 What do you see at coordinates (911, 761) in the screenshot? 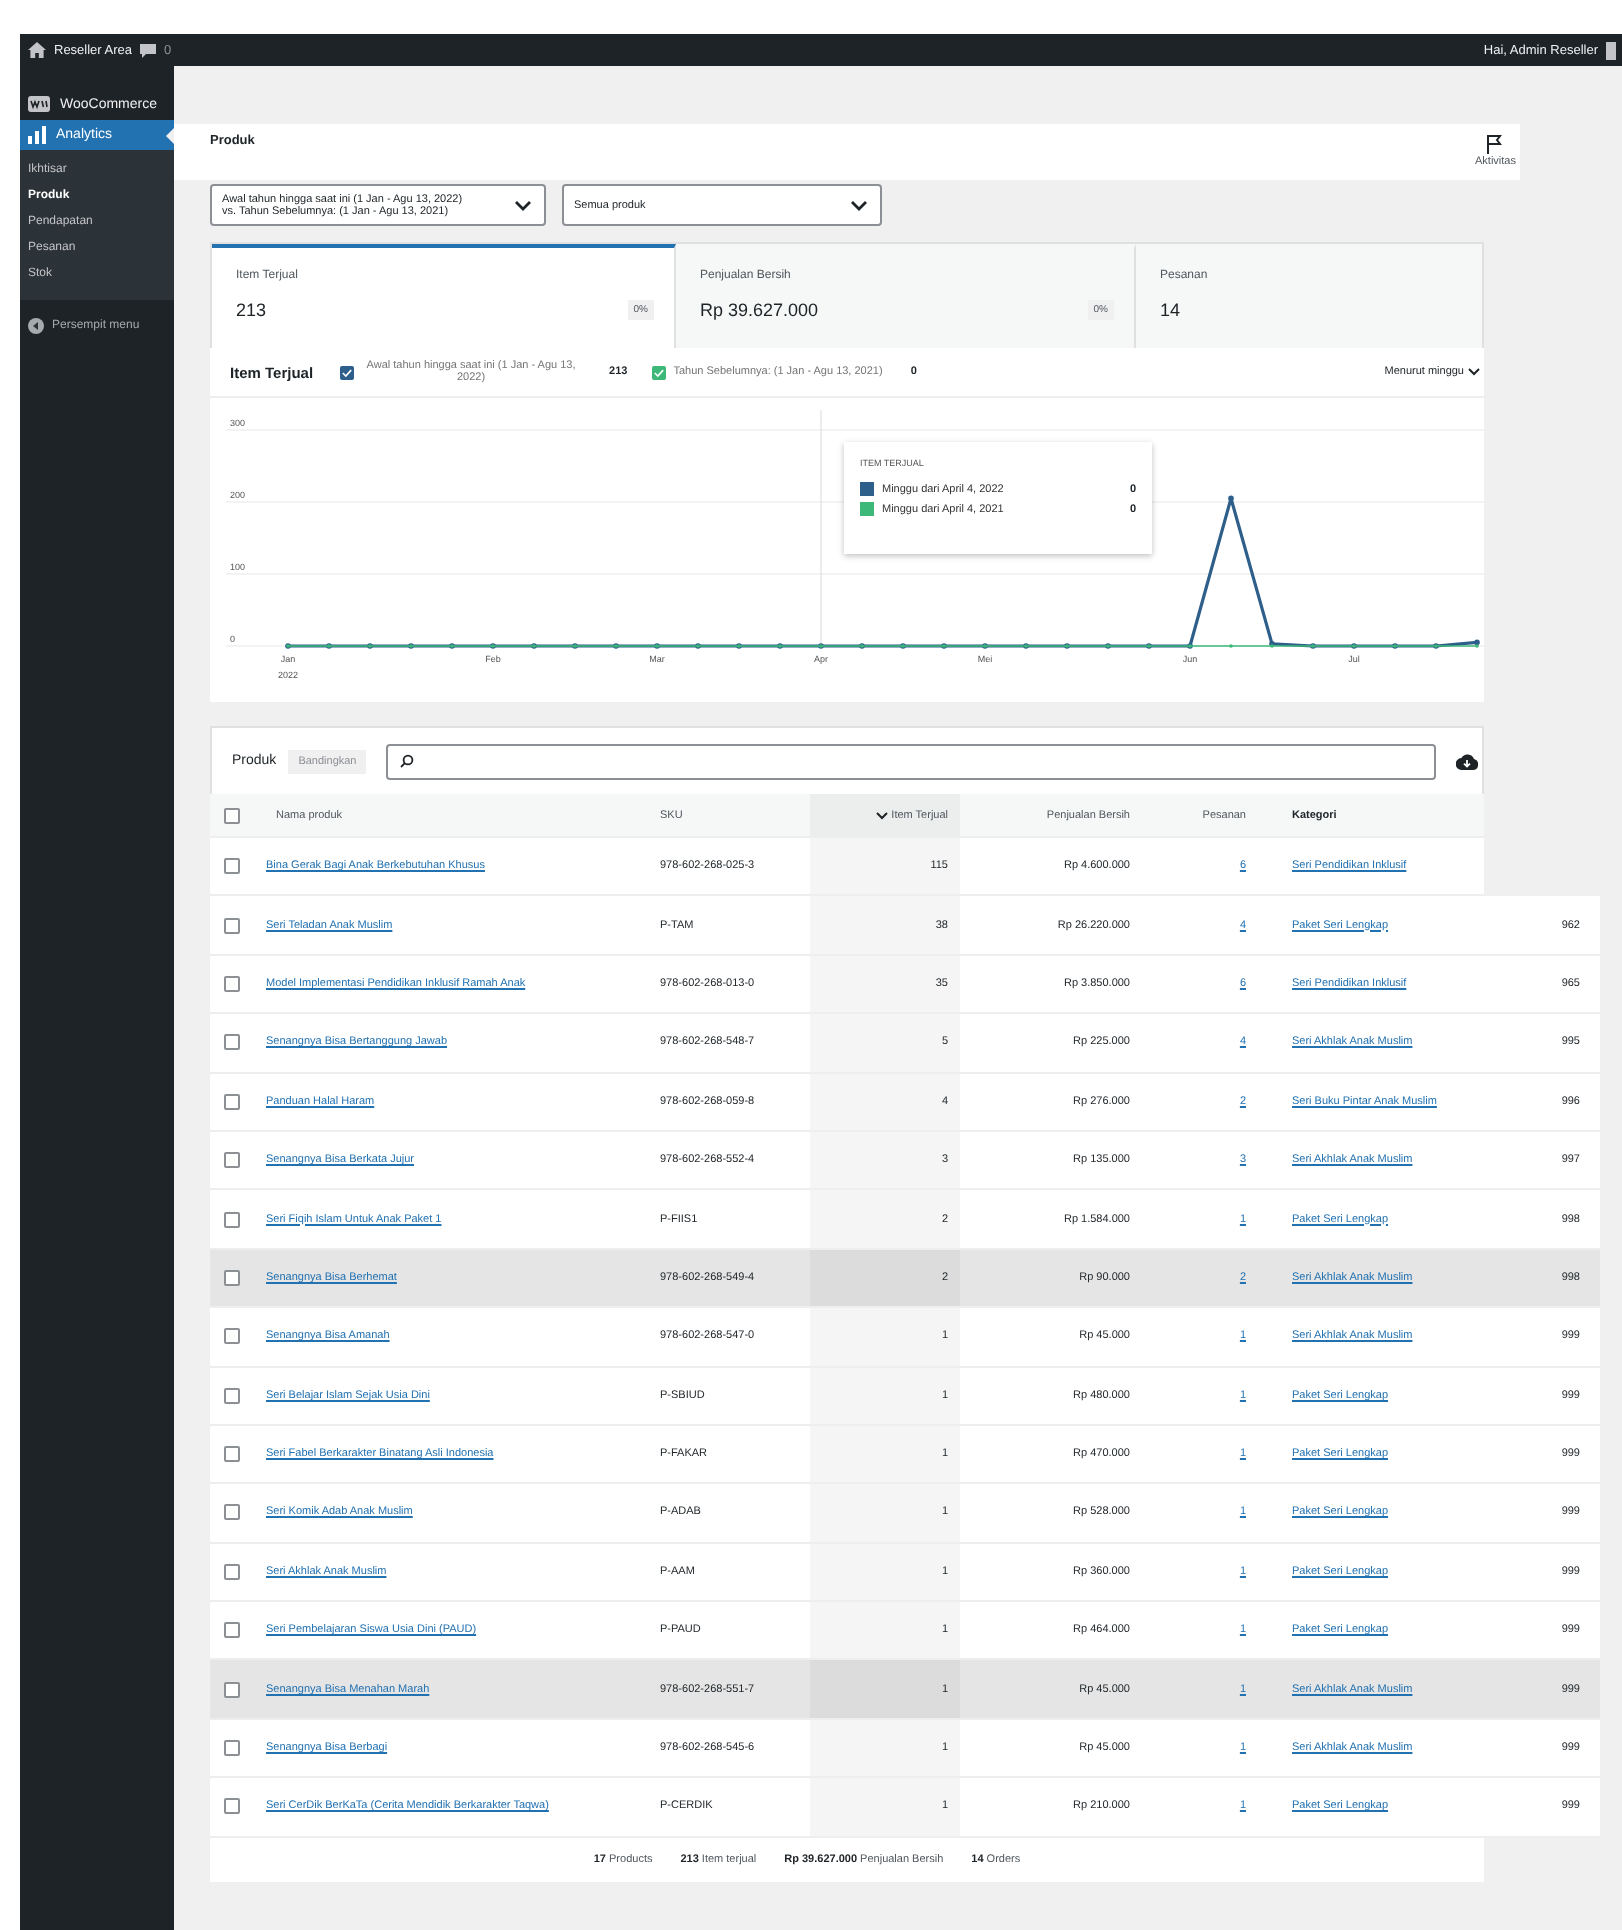
I see `search-field` at bounding box center [911, 761].